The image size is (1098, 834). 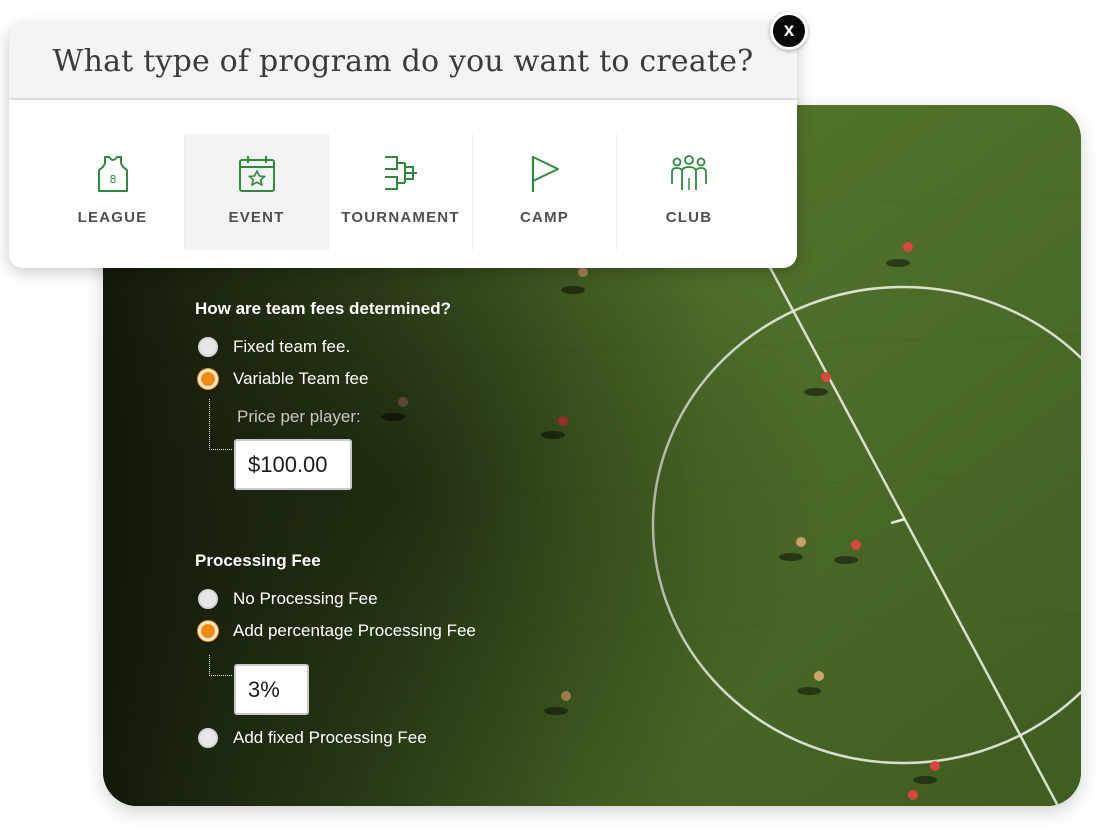 I want to click on option-label: No Processing Fee, so click(x=305, y=598).